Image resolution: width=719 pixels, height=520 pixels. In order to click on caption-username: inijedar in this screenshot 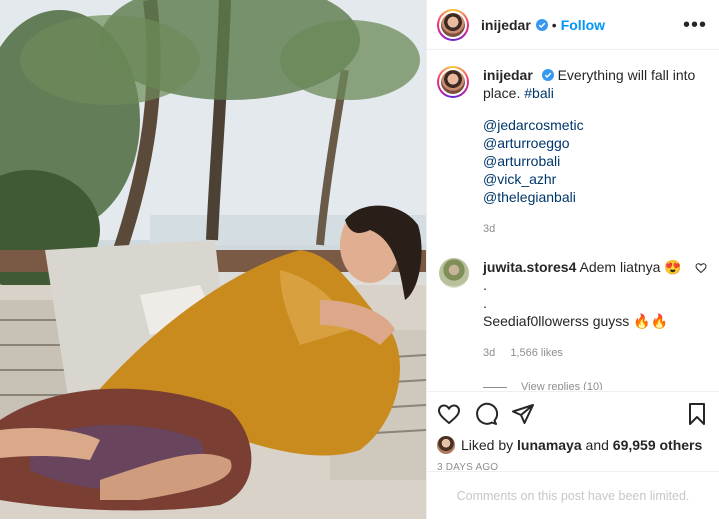, I will do `click(508, 75)`.